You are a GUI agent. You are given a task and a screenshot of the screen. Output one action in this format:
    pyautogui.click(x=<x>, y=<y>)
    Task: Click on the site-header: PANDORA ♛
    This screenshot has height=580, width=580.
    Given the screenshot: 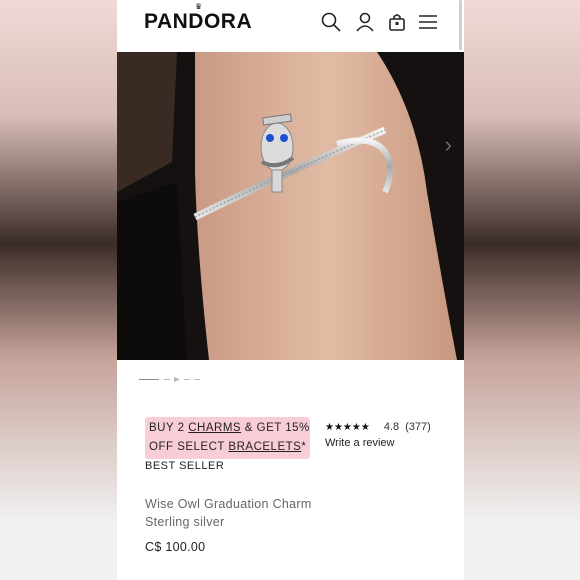 What is the action you would take?
    pyautogui.click(x=290, y=26)
    